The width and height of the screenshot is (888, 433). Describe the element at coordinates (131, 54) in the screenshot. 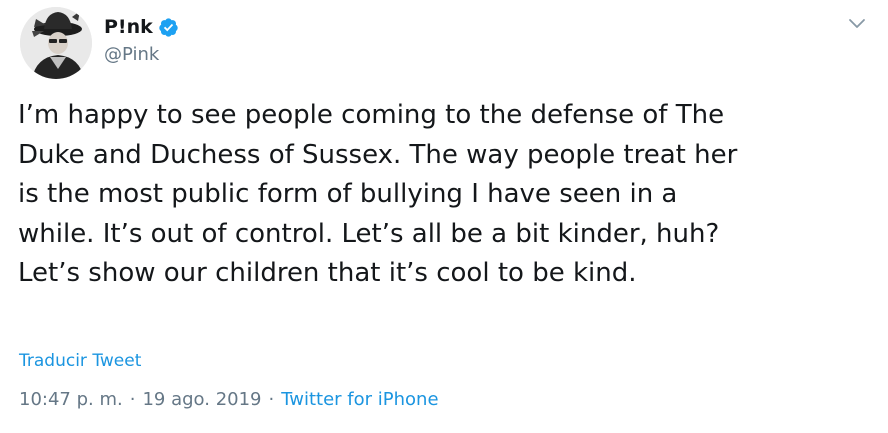

I see `author-handle: @Pink` at that location.